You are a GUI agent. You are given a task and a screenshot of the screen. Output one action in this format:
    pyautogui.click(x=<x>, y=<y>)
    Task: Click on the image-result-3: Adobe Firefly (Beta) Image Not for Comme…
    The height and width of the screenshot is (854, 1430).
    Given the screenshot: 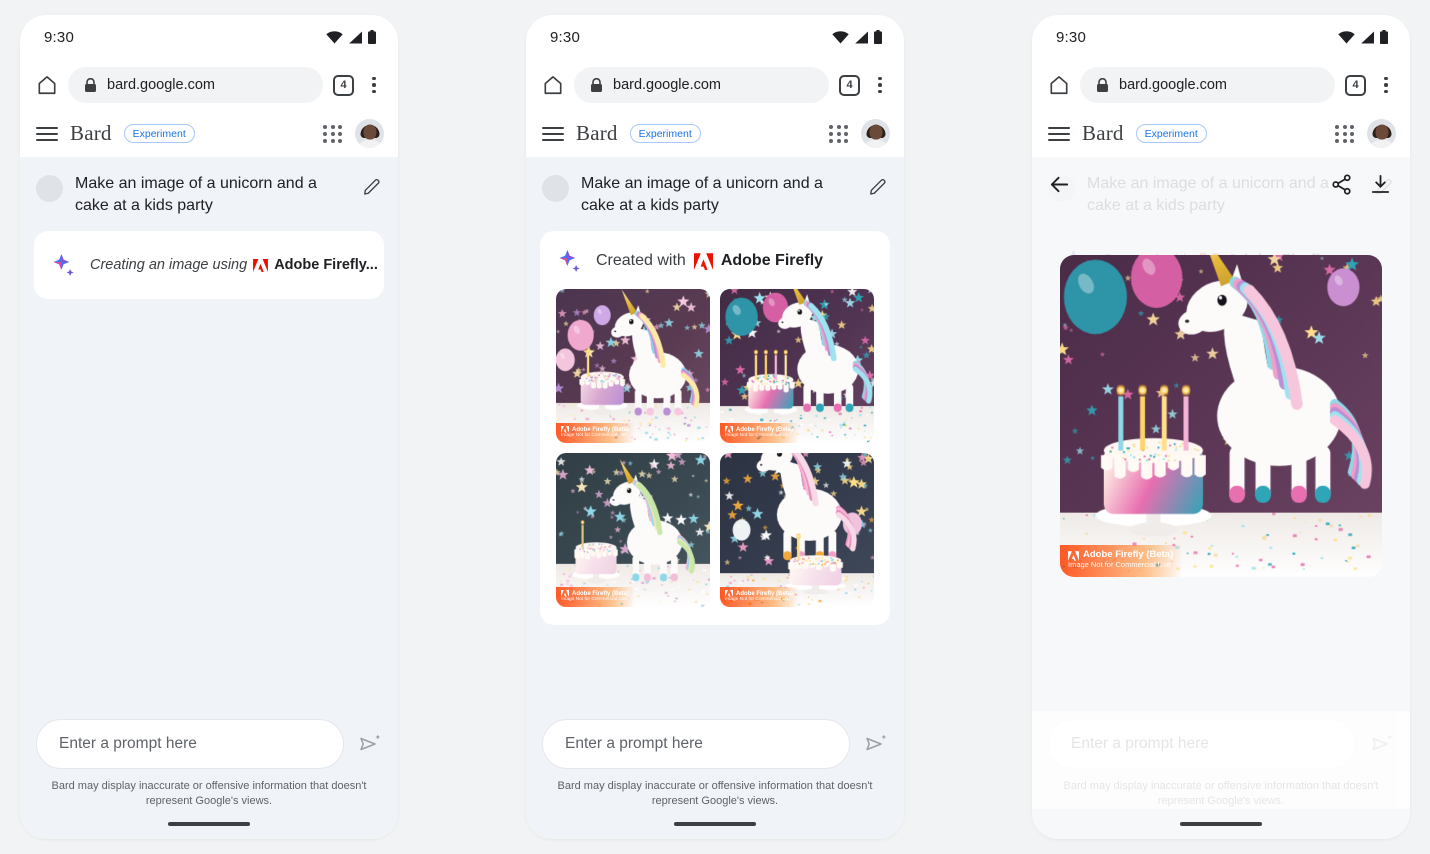 What is the action you would take?
    pyautogui.click(x=633, y=530)
    